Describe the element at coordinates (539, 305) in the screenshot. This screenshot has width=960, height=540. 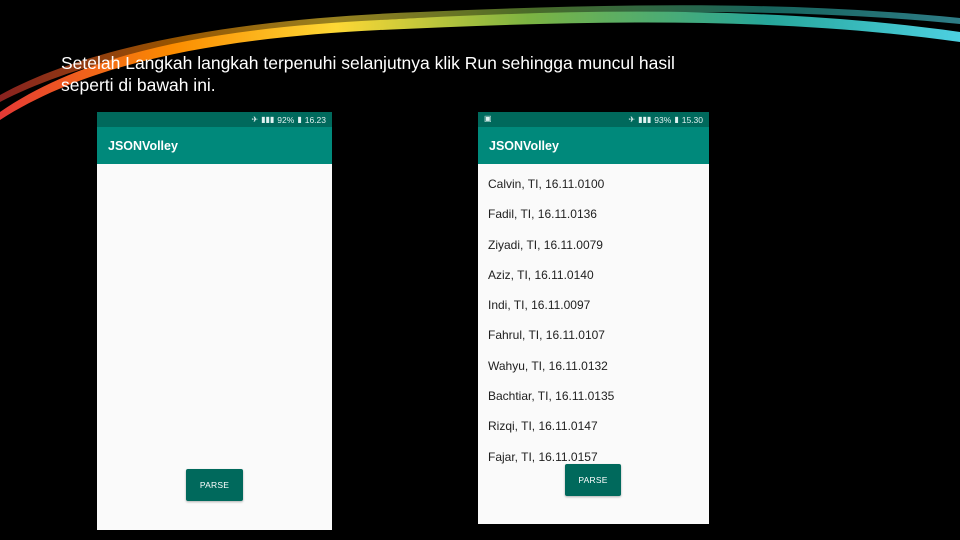
I see `list-item: Indi, TI, 16.11.0097` at that location.